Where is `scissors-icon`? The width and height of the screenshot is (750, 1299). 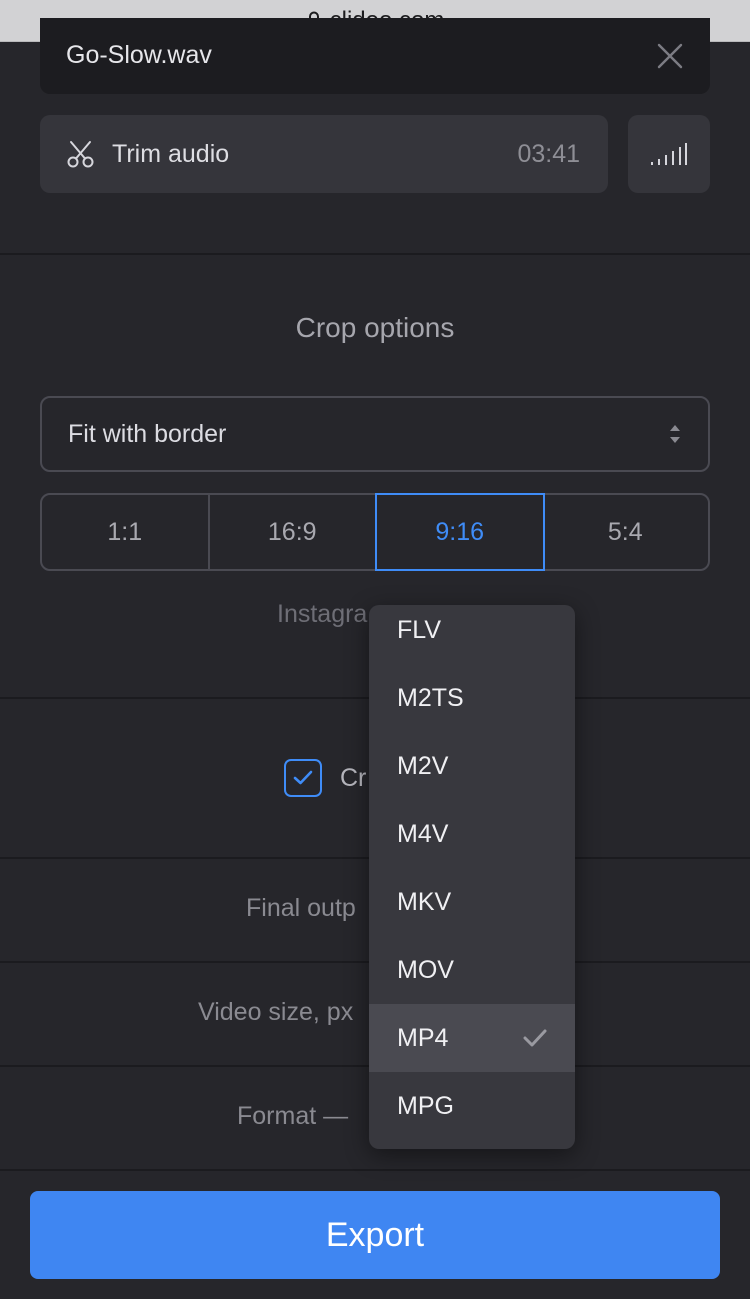 scissors-icon is located at coordinates (81, 154).